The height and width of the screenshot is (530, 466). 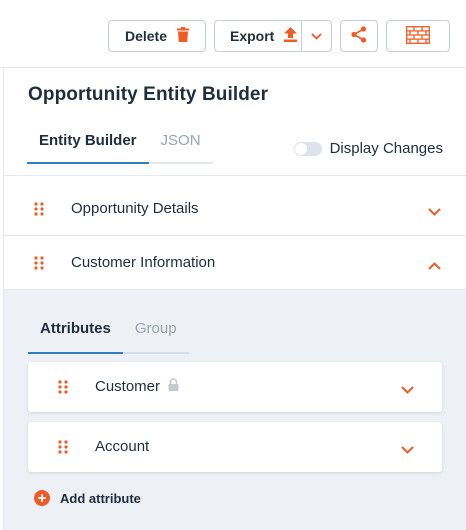 What do you see at coordinates (156, 332) in the screenshot?
I see `tab-group: Group` at bounding box center [156, 332].